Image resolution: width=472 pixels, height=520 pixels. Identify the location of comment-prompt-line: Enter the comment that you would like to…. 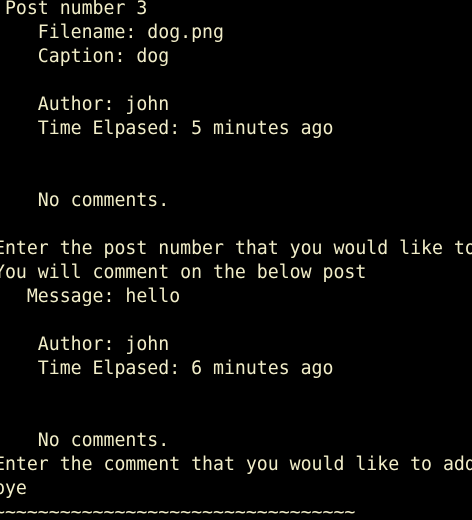
(236, 464).